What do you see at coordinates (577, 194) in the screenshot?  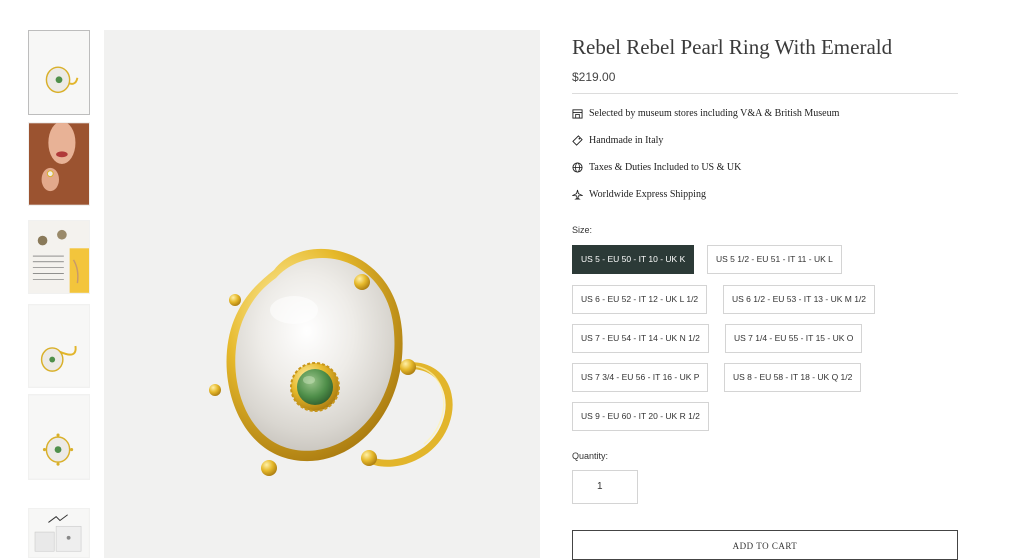 I see `plane-icon` at bounding box center [577, 194].